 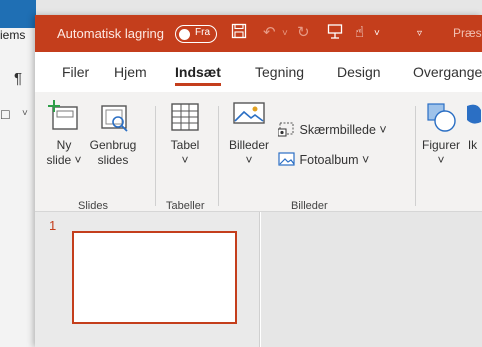 I want to click on touch-dropdown-icon: ˅, so click(x=377, y=33).